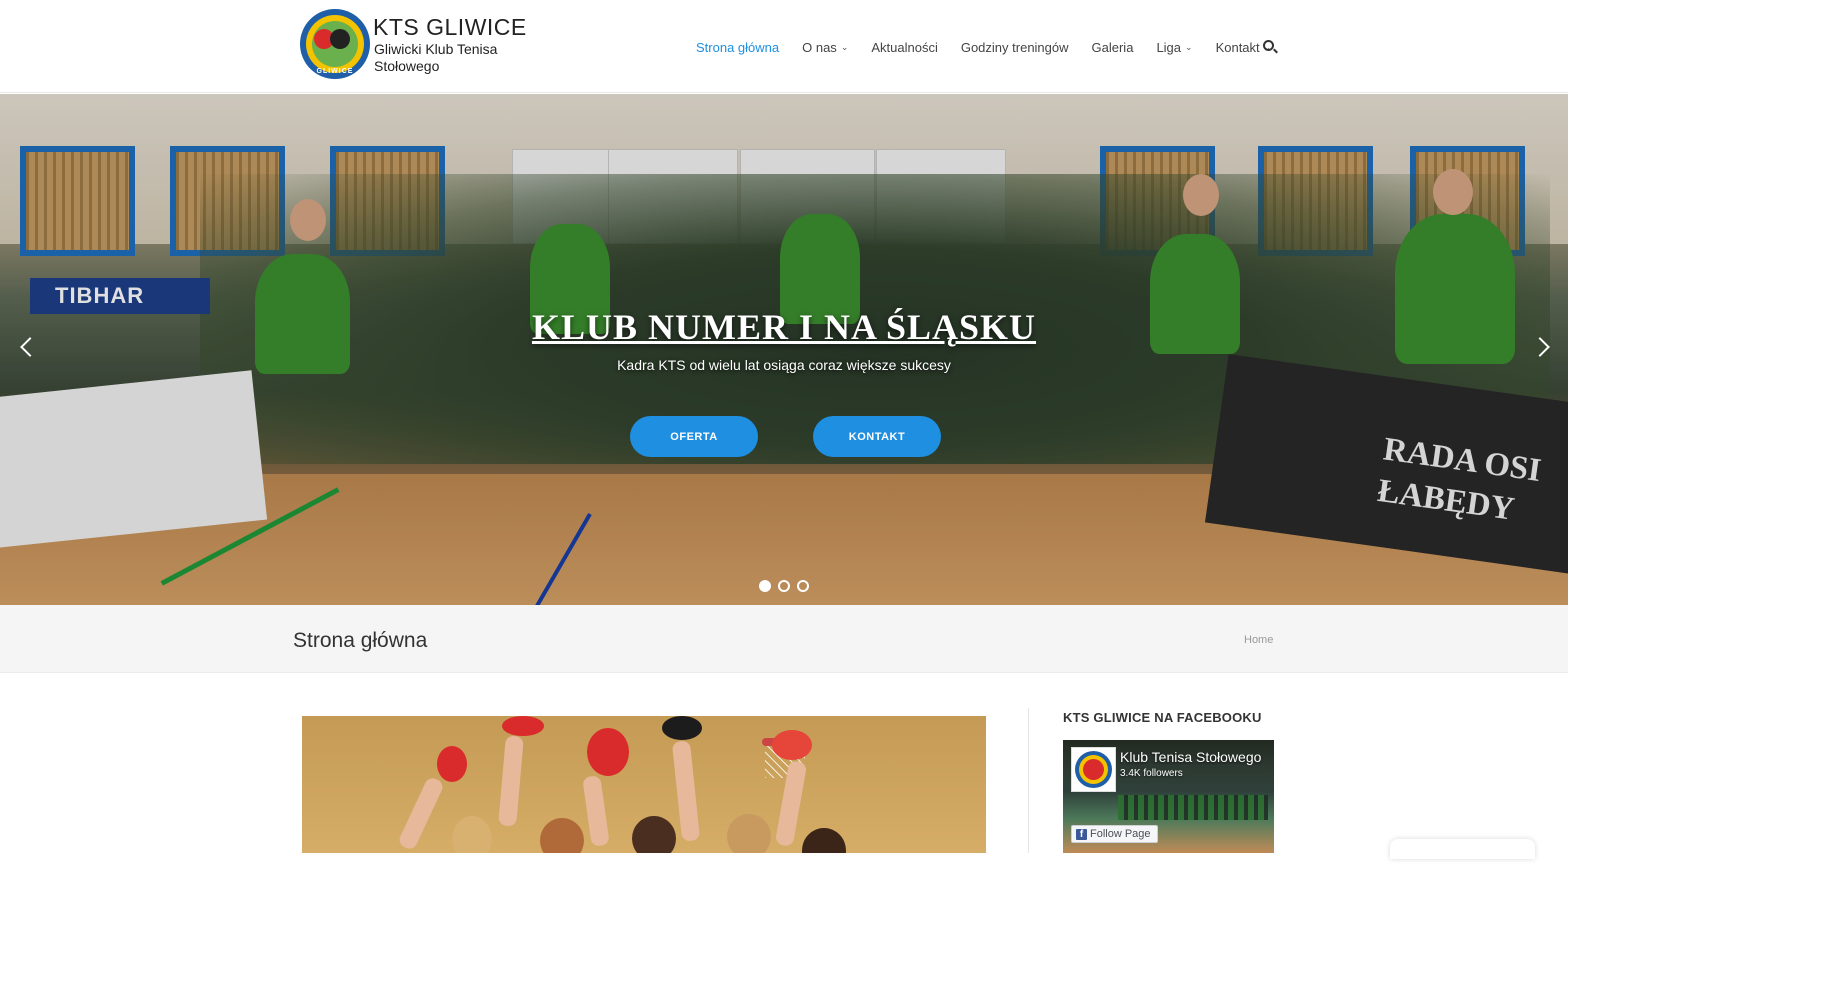  What do you see at coordinates (1081, 834) in the screenshot?
I see `facebook-icon: f` at bounding box center [1081, 834].